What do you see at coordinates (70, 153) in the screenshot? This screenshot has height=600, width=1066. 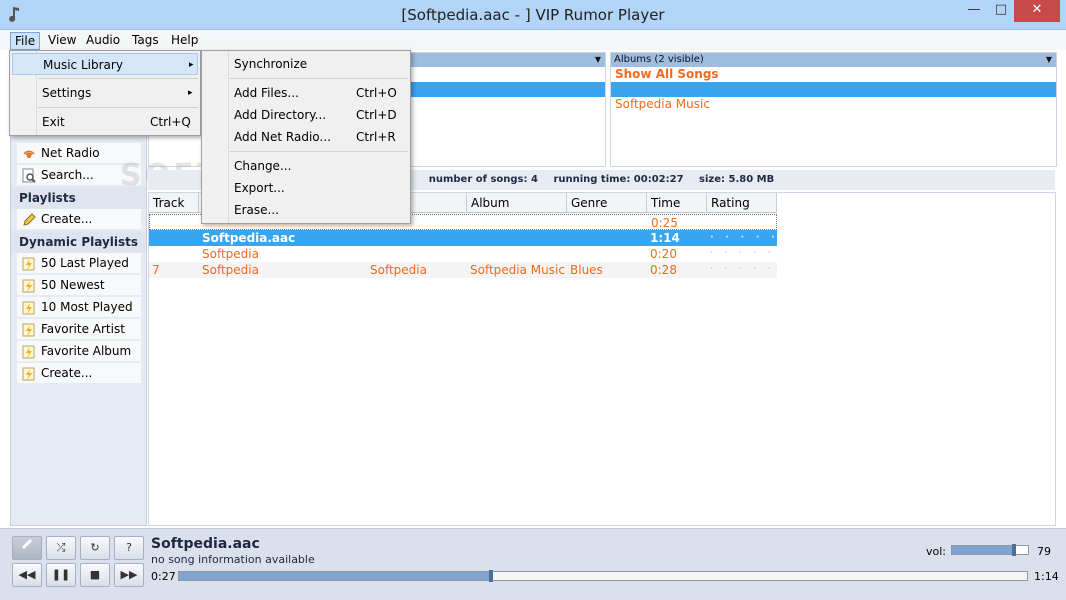 I see `sidebar-item-label: Net Radio` at bounding box center [70, 153].